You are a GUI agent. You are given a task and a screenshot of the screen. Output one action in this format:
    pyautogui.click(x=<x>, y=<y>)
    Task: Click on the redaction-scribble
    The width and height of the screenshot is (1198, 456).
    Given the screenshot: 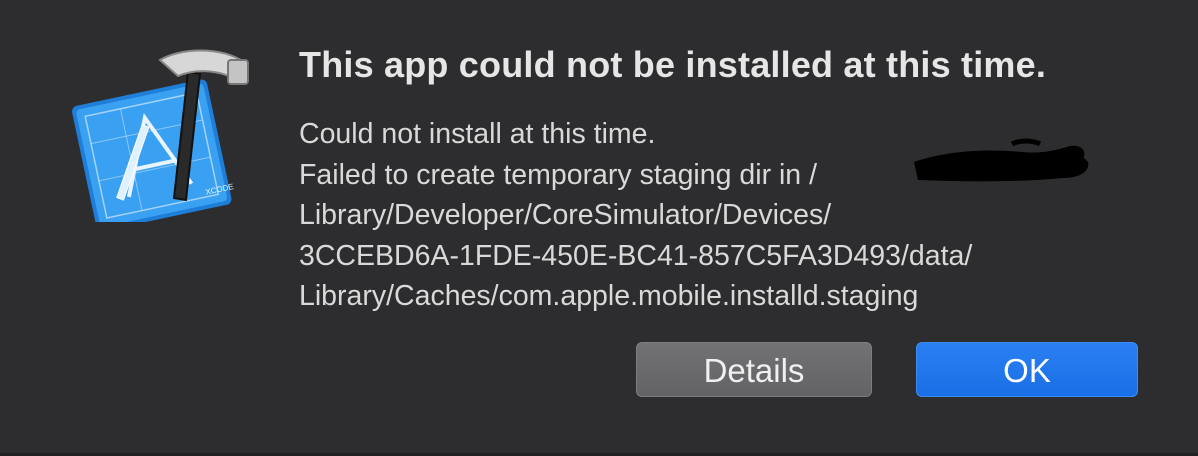 What is the action you would take?
    pyautogui.click(x=1001, y=160)
    